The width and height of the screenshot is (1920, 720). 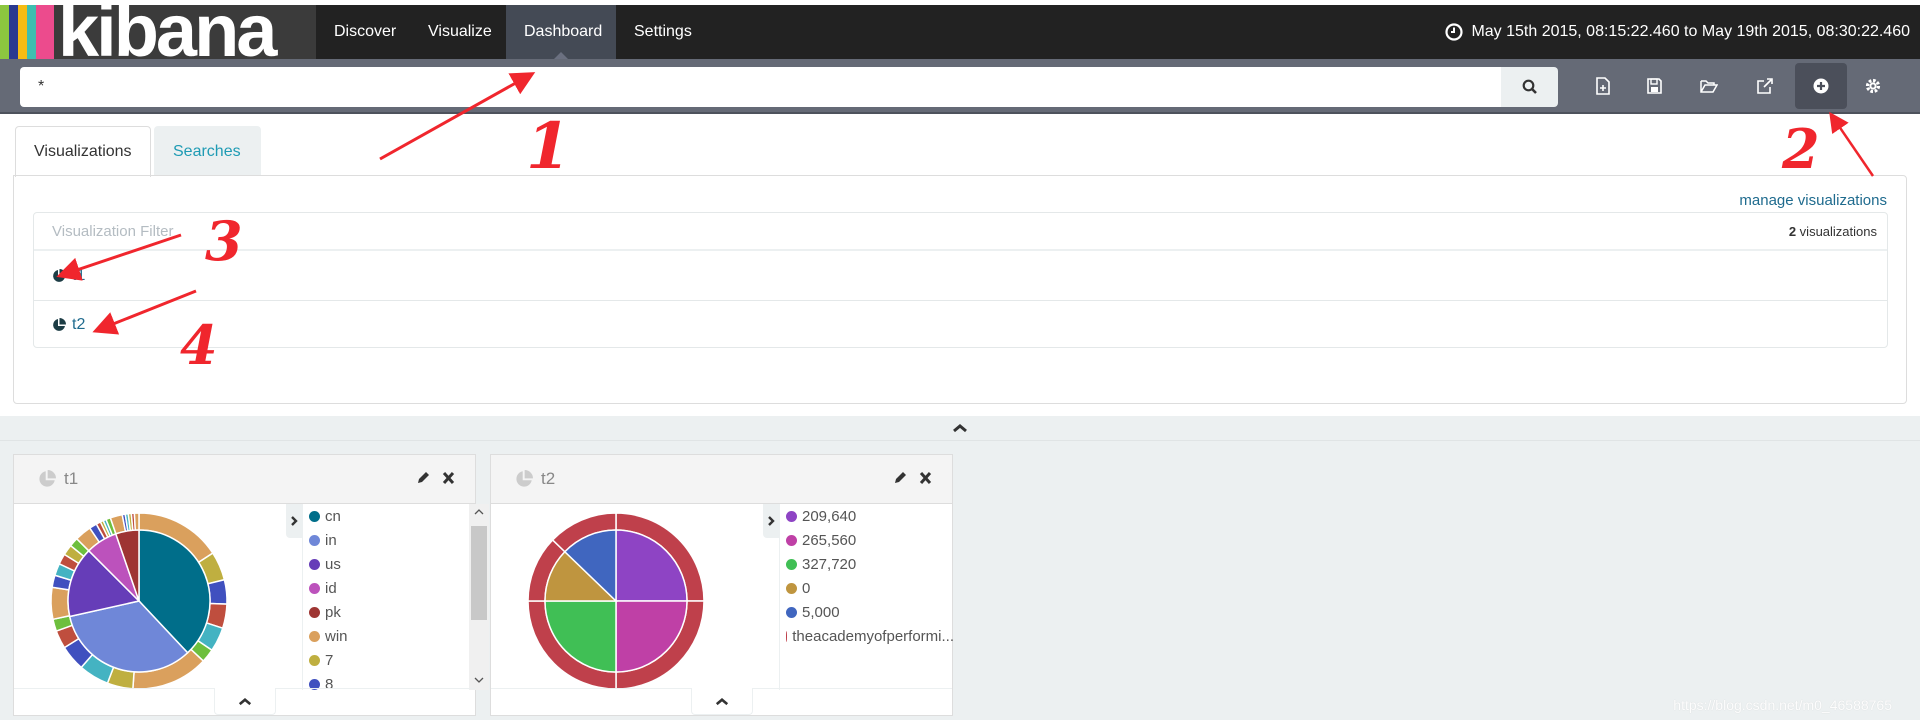 What do you see at coordinates (79, 275) in the screenshot?
I see `list-item-label: t1` at bounding box center [79, 275].